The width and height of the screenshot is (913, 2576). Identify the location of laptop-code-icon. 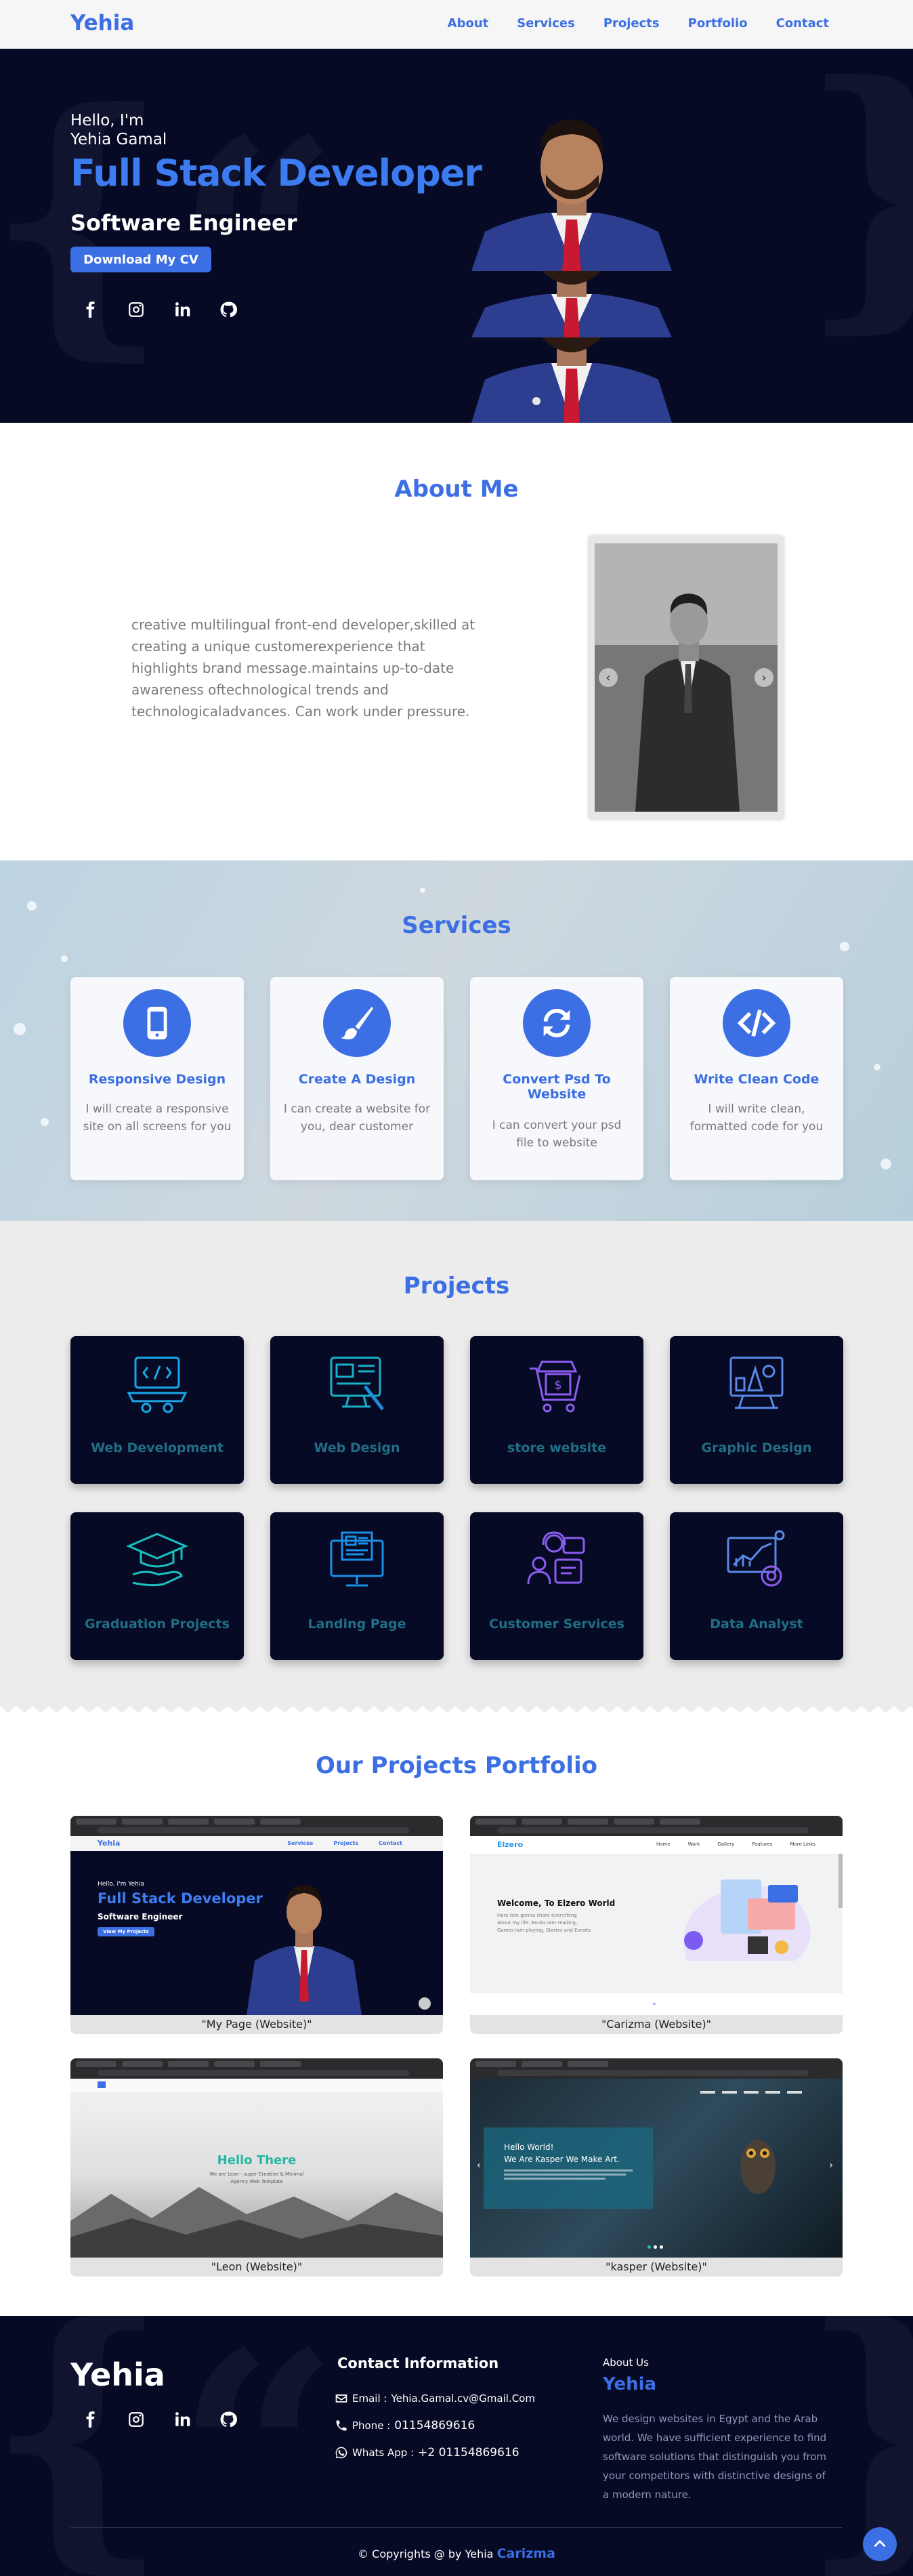
(157, 1384).